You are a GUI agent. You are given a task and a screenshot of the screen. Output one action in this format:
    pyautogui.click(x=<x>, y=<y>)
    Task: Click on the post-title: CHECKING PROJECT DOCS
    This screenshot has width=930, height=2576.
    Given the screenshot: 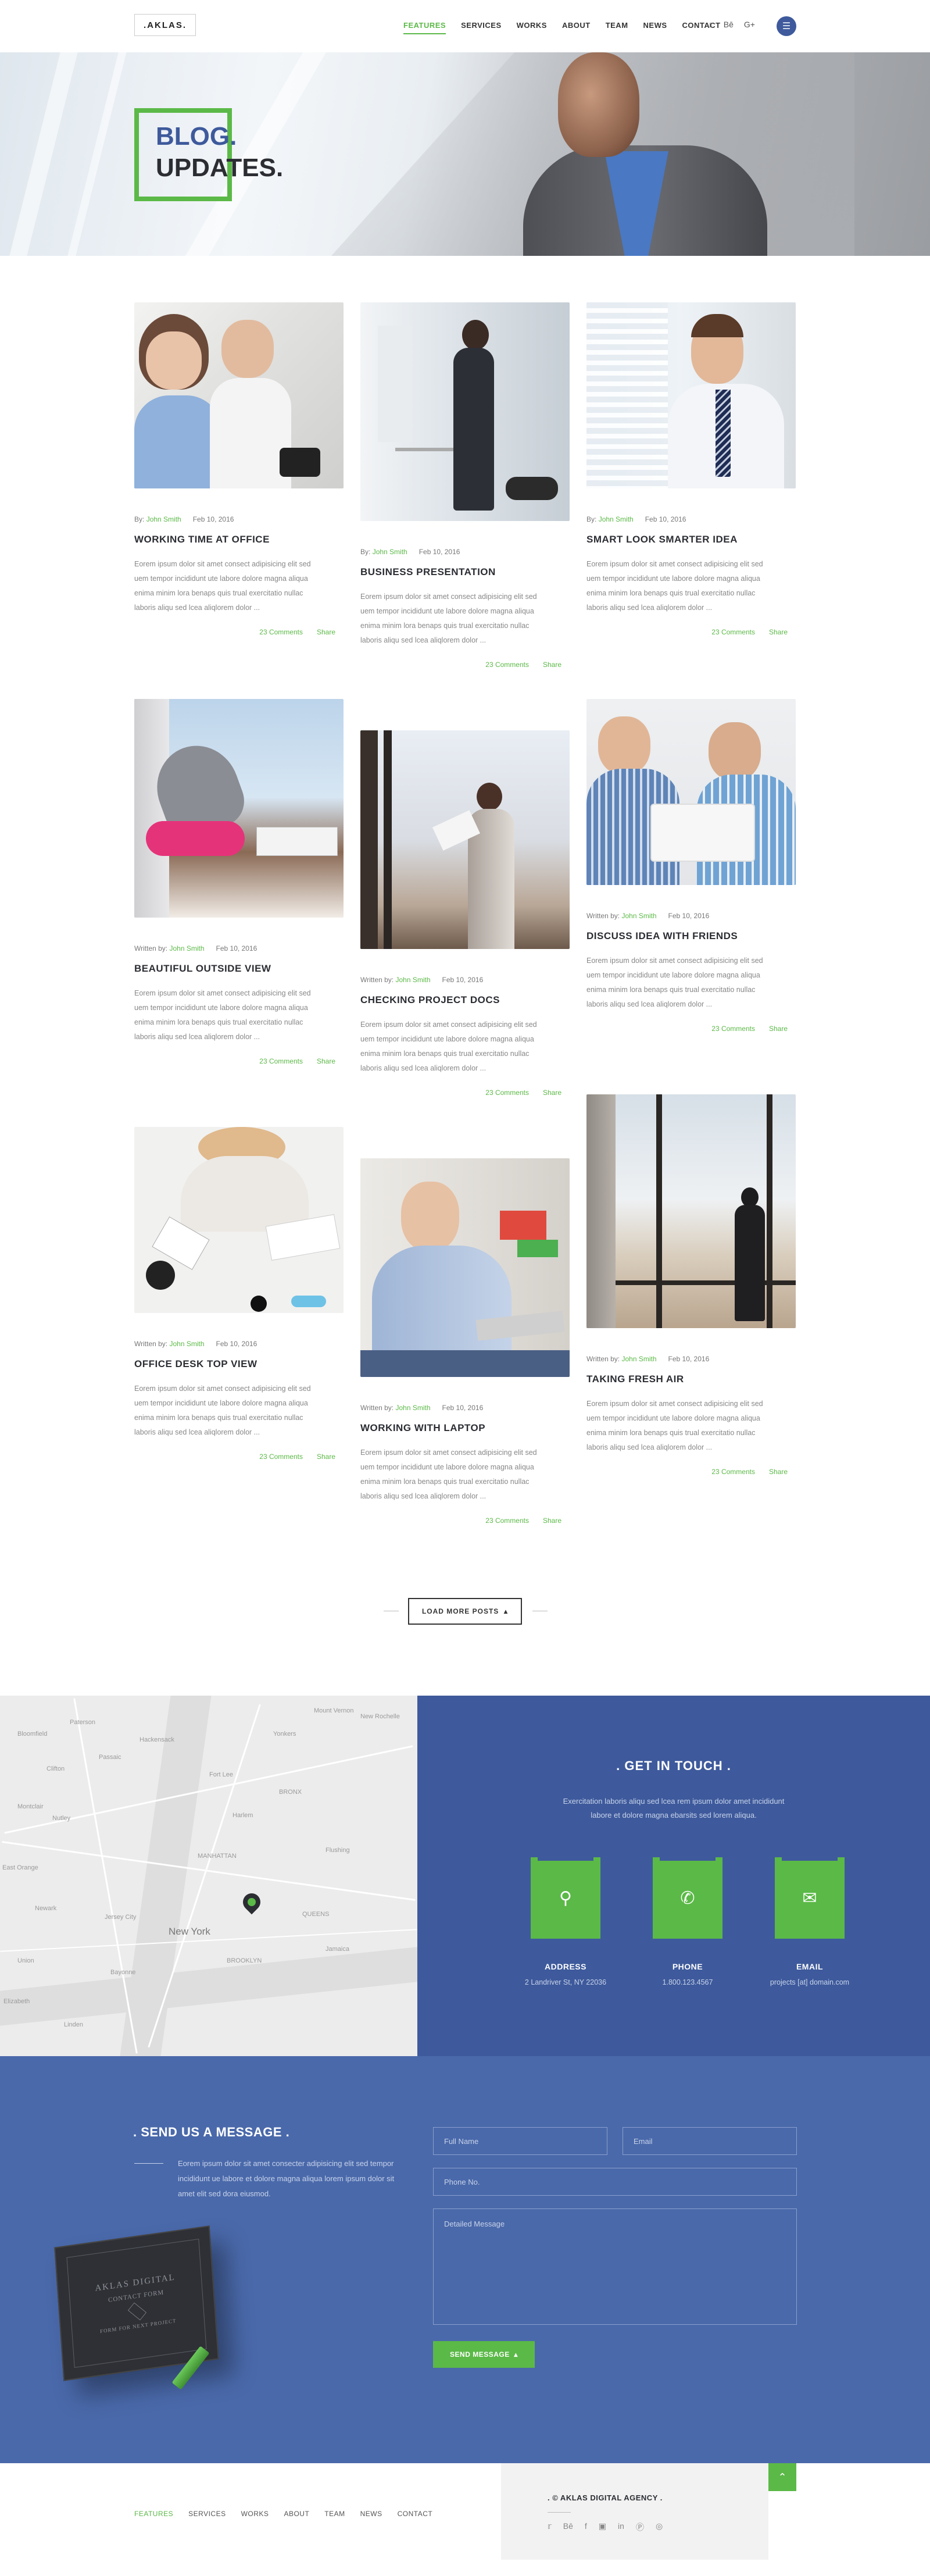 What is the action you would take?
    pyautogui.click(x=465, y=1000)
    